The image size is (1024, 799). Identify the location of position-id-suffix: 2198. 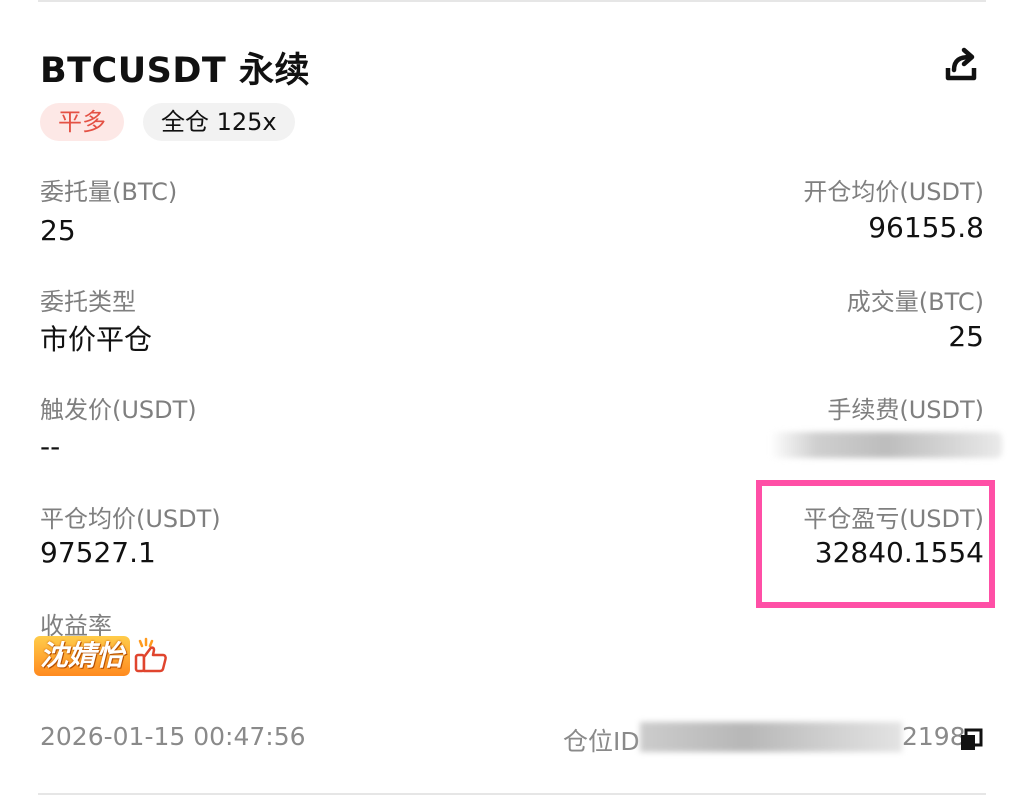
(934, 736).